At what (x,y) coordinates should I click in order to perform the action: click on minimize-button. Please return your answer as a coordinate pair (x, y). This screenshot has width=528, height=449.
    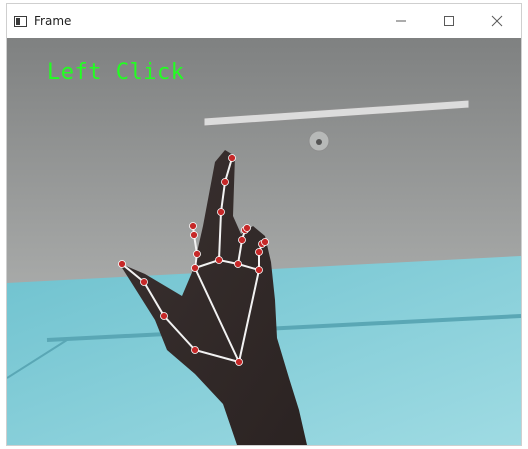
    Looking at the image, I should click on (401, 21).